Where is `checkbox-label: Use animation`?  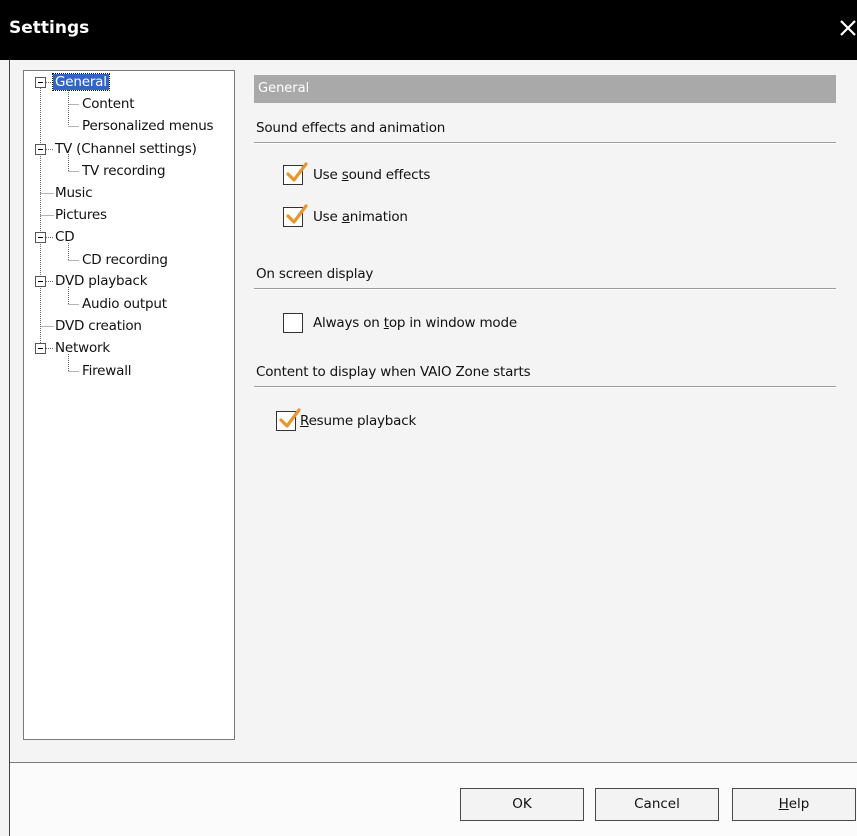
checkbox-label: Use animation is located at coordinates (360, 217).